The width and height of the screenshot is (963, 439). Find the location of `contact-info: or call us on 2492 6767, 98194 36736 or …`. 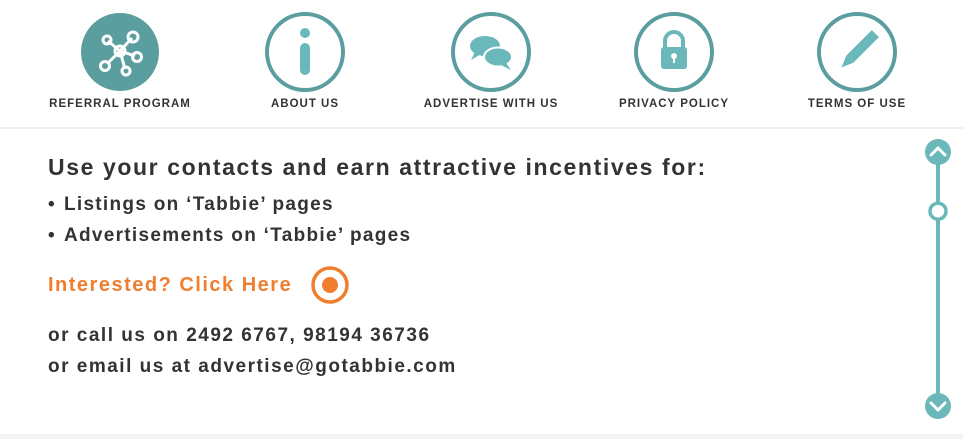

contact-info: or call us on 2492 6767, 98194 36736 or … is located at coordinates (252, 351).